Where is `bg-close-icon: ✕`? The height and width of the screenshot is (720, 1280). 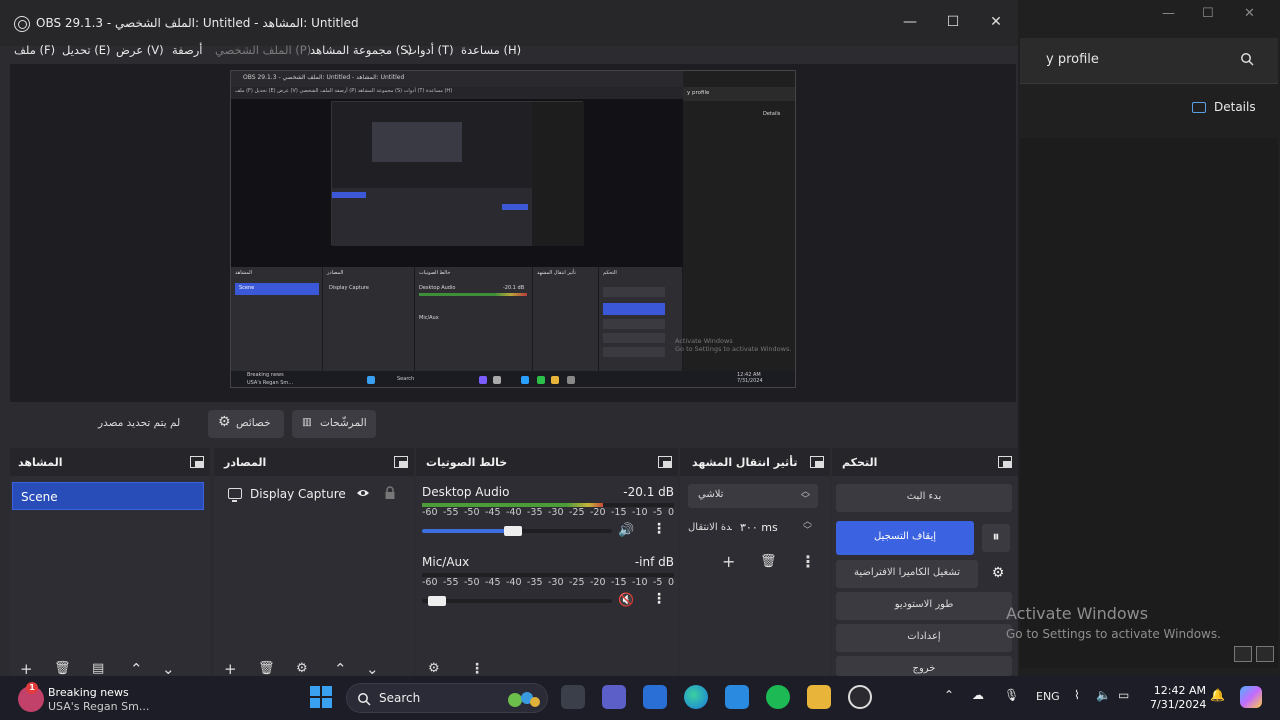
bg-close-icon: ✕ is located at coordinates (1249, 13).